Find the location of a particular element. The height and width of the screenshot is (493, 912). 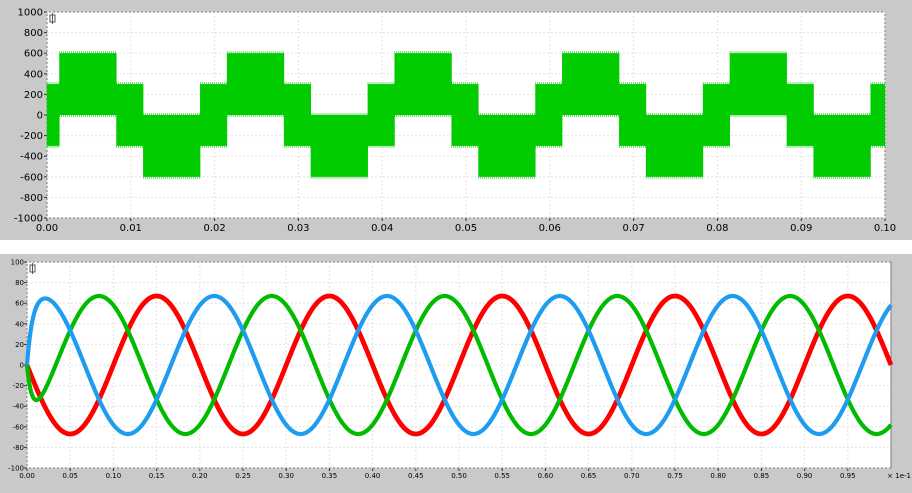

x-tick-label: 0.95 is located at coordinates (848, 476).